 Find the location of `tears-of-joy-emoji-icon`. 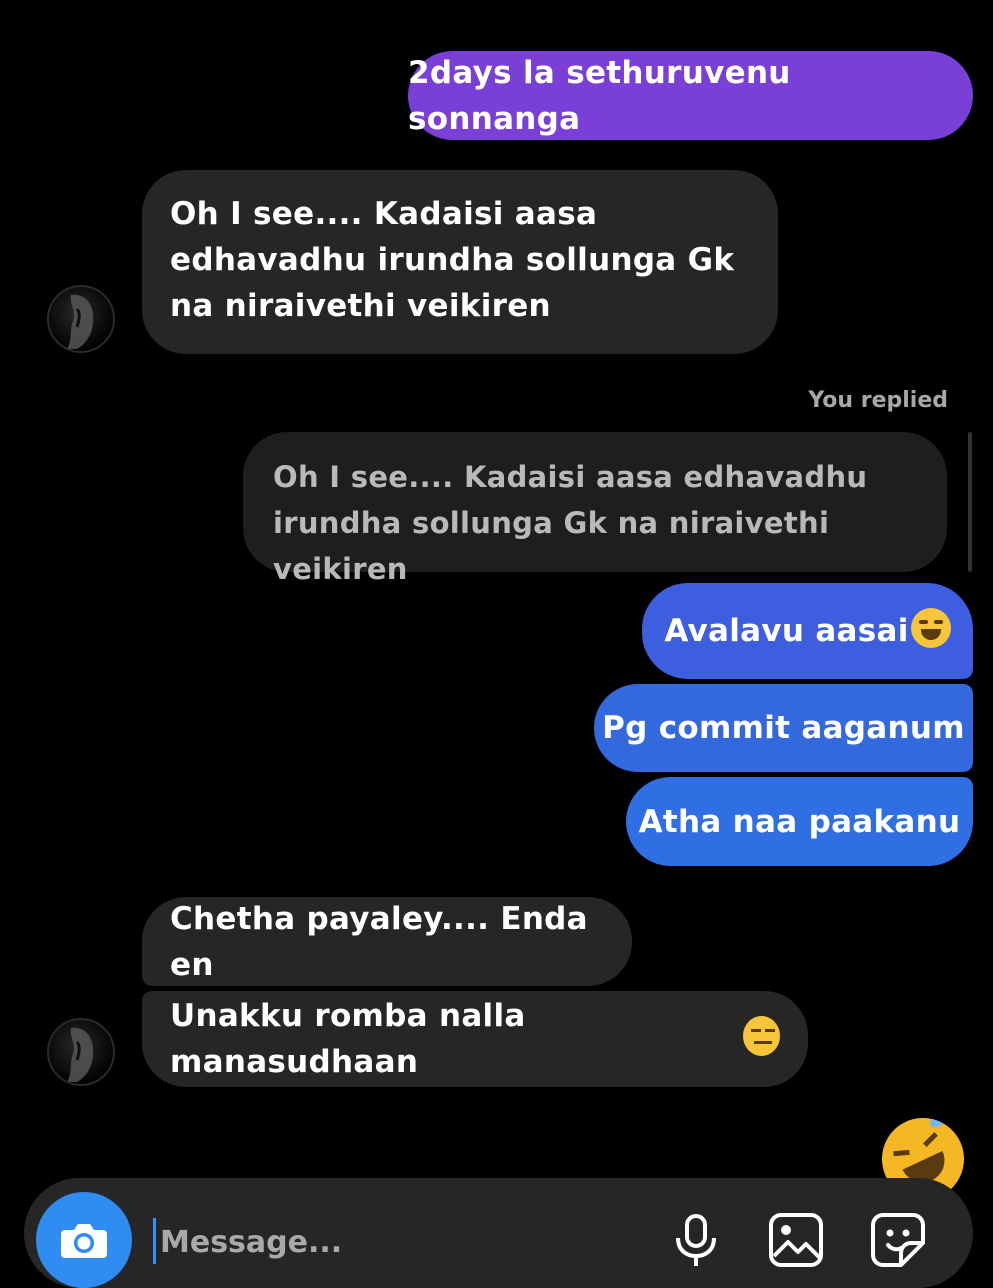

tears-of-joy-emoji-icon is located at coordinates (930, 628).